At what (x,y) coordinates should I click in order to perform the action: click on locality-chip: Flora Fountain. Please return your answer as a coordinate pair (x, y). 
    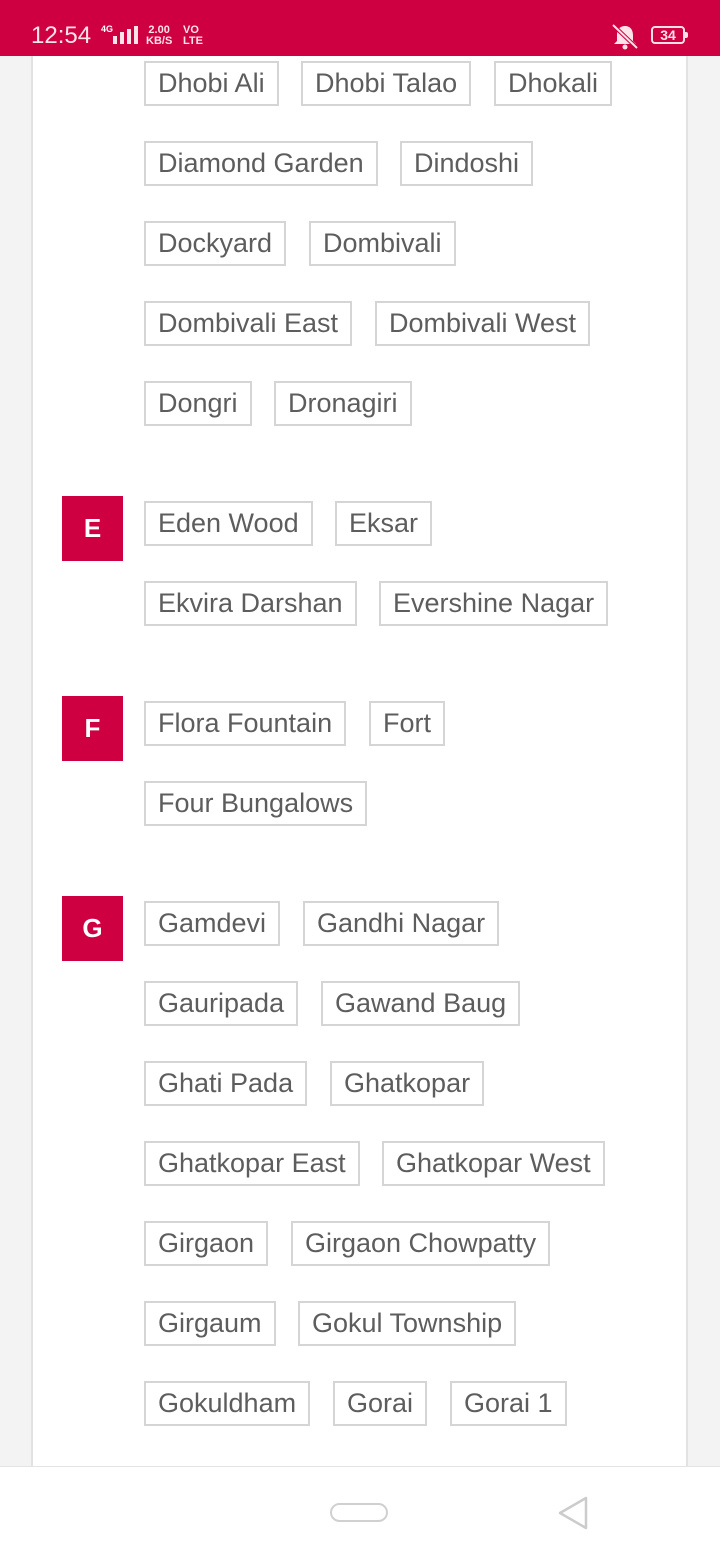
    Looking at the image, I should click on (245, 723).